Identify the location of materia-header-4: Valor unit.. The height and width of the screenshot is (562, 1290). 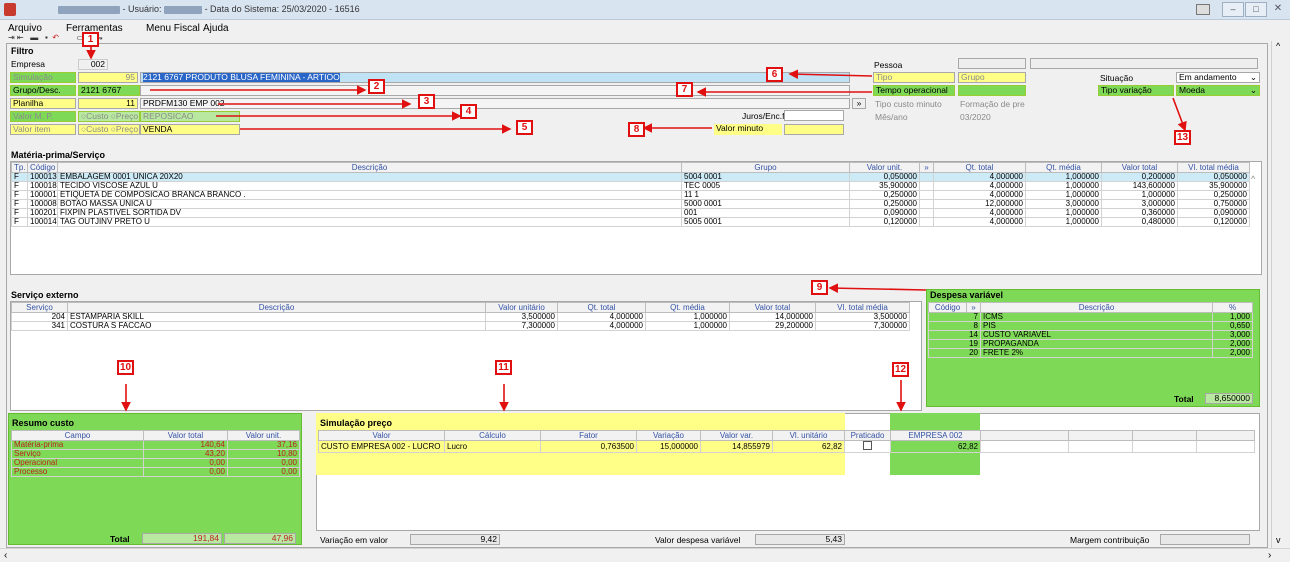
(884, 167).